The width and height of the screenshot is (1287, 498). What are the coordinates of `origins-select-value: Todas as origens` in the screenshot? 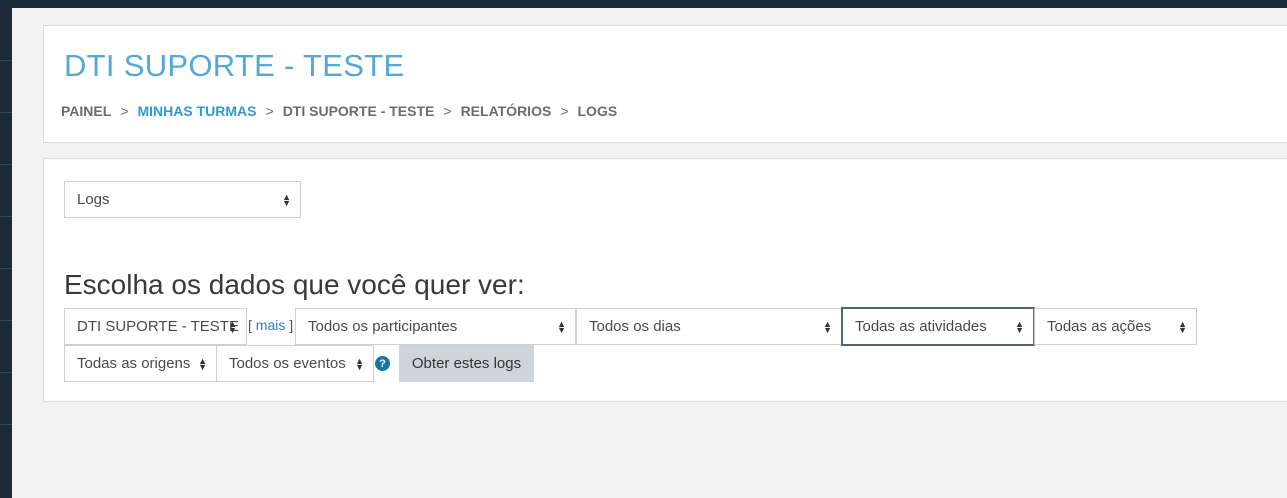 It's located at (134, 363).